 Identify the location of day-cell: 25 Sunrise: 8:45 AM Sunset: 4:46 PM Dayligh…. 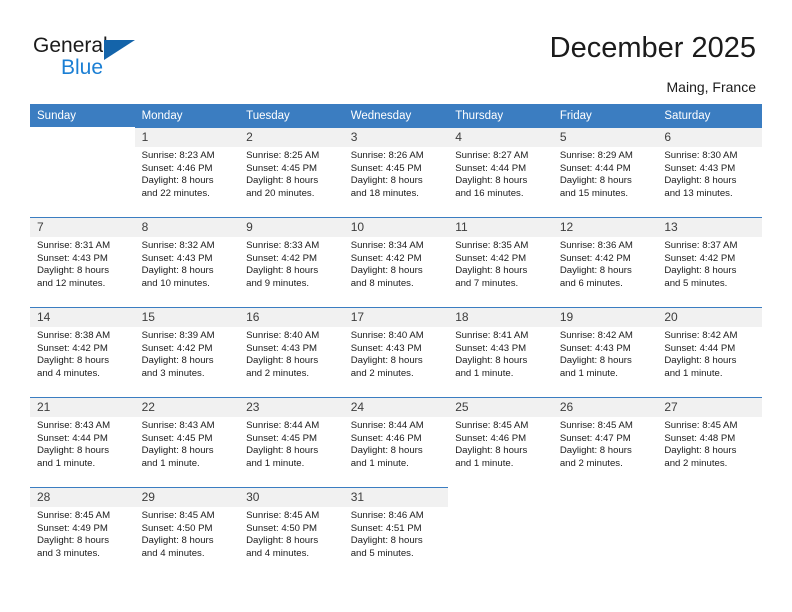
(500, 442).